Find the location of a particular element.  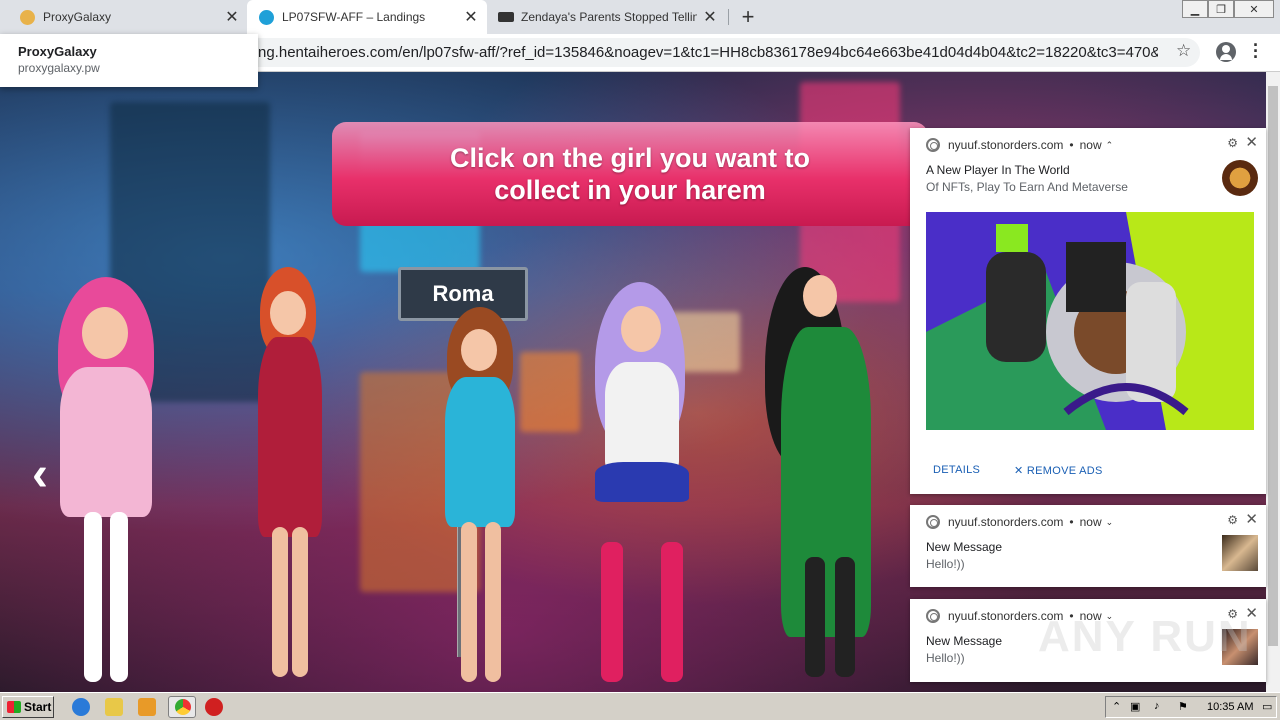

proxygalaxy-favicon is located at coordinates (27, 17).